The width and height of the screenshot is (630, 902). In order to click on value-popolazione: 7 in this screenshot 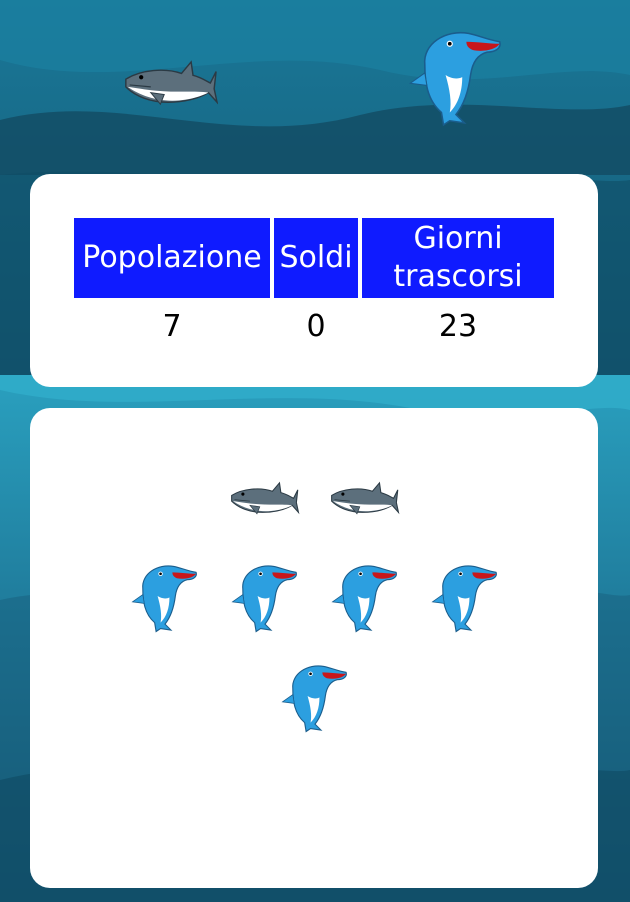, I will do `click(172, 326)`.